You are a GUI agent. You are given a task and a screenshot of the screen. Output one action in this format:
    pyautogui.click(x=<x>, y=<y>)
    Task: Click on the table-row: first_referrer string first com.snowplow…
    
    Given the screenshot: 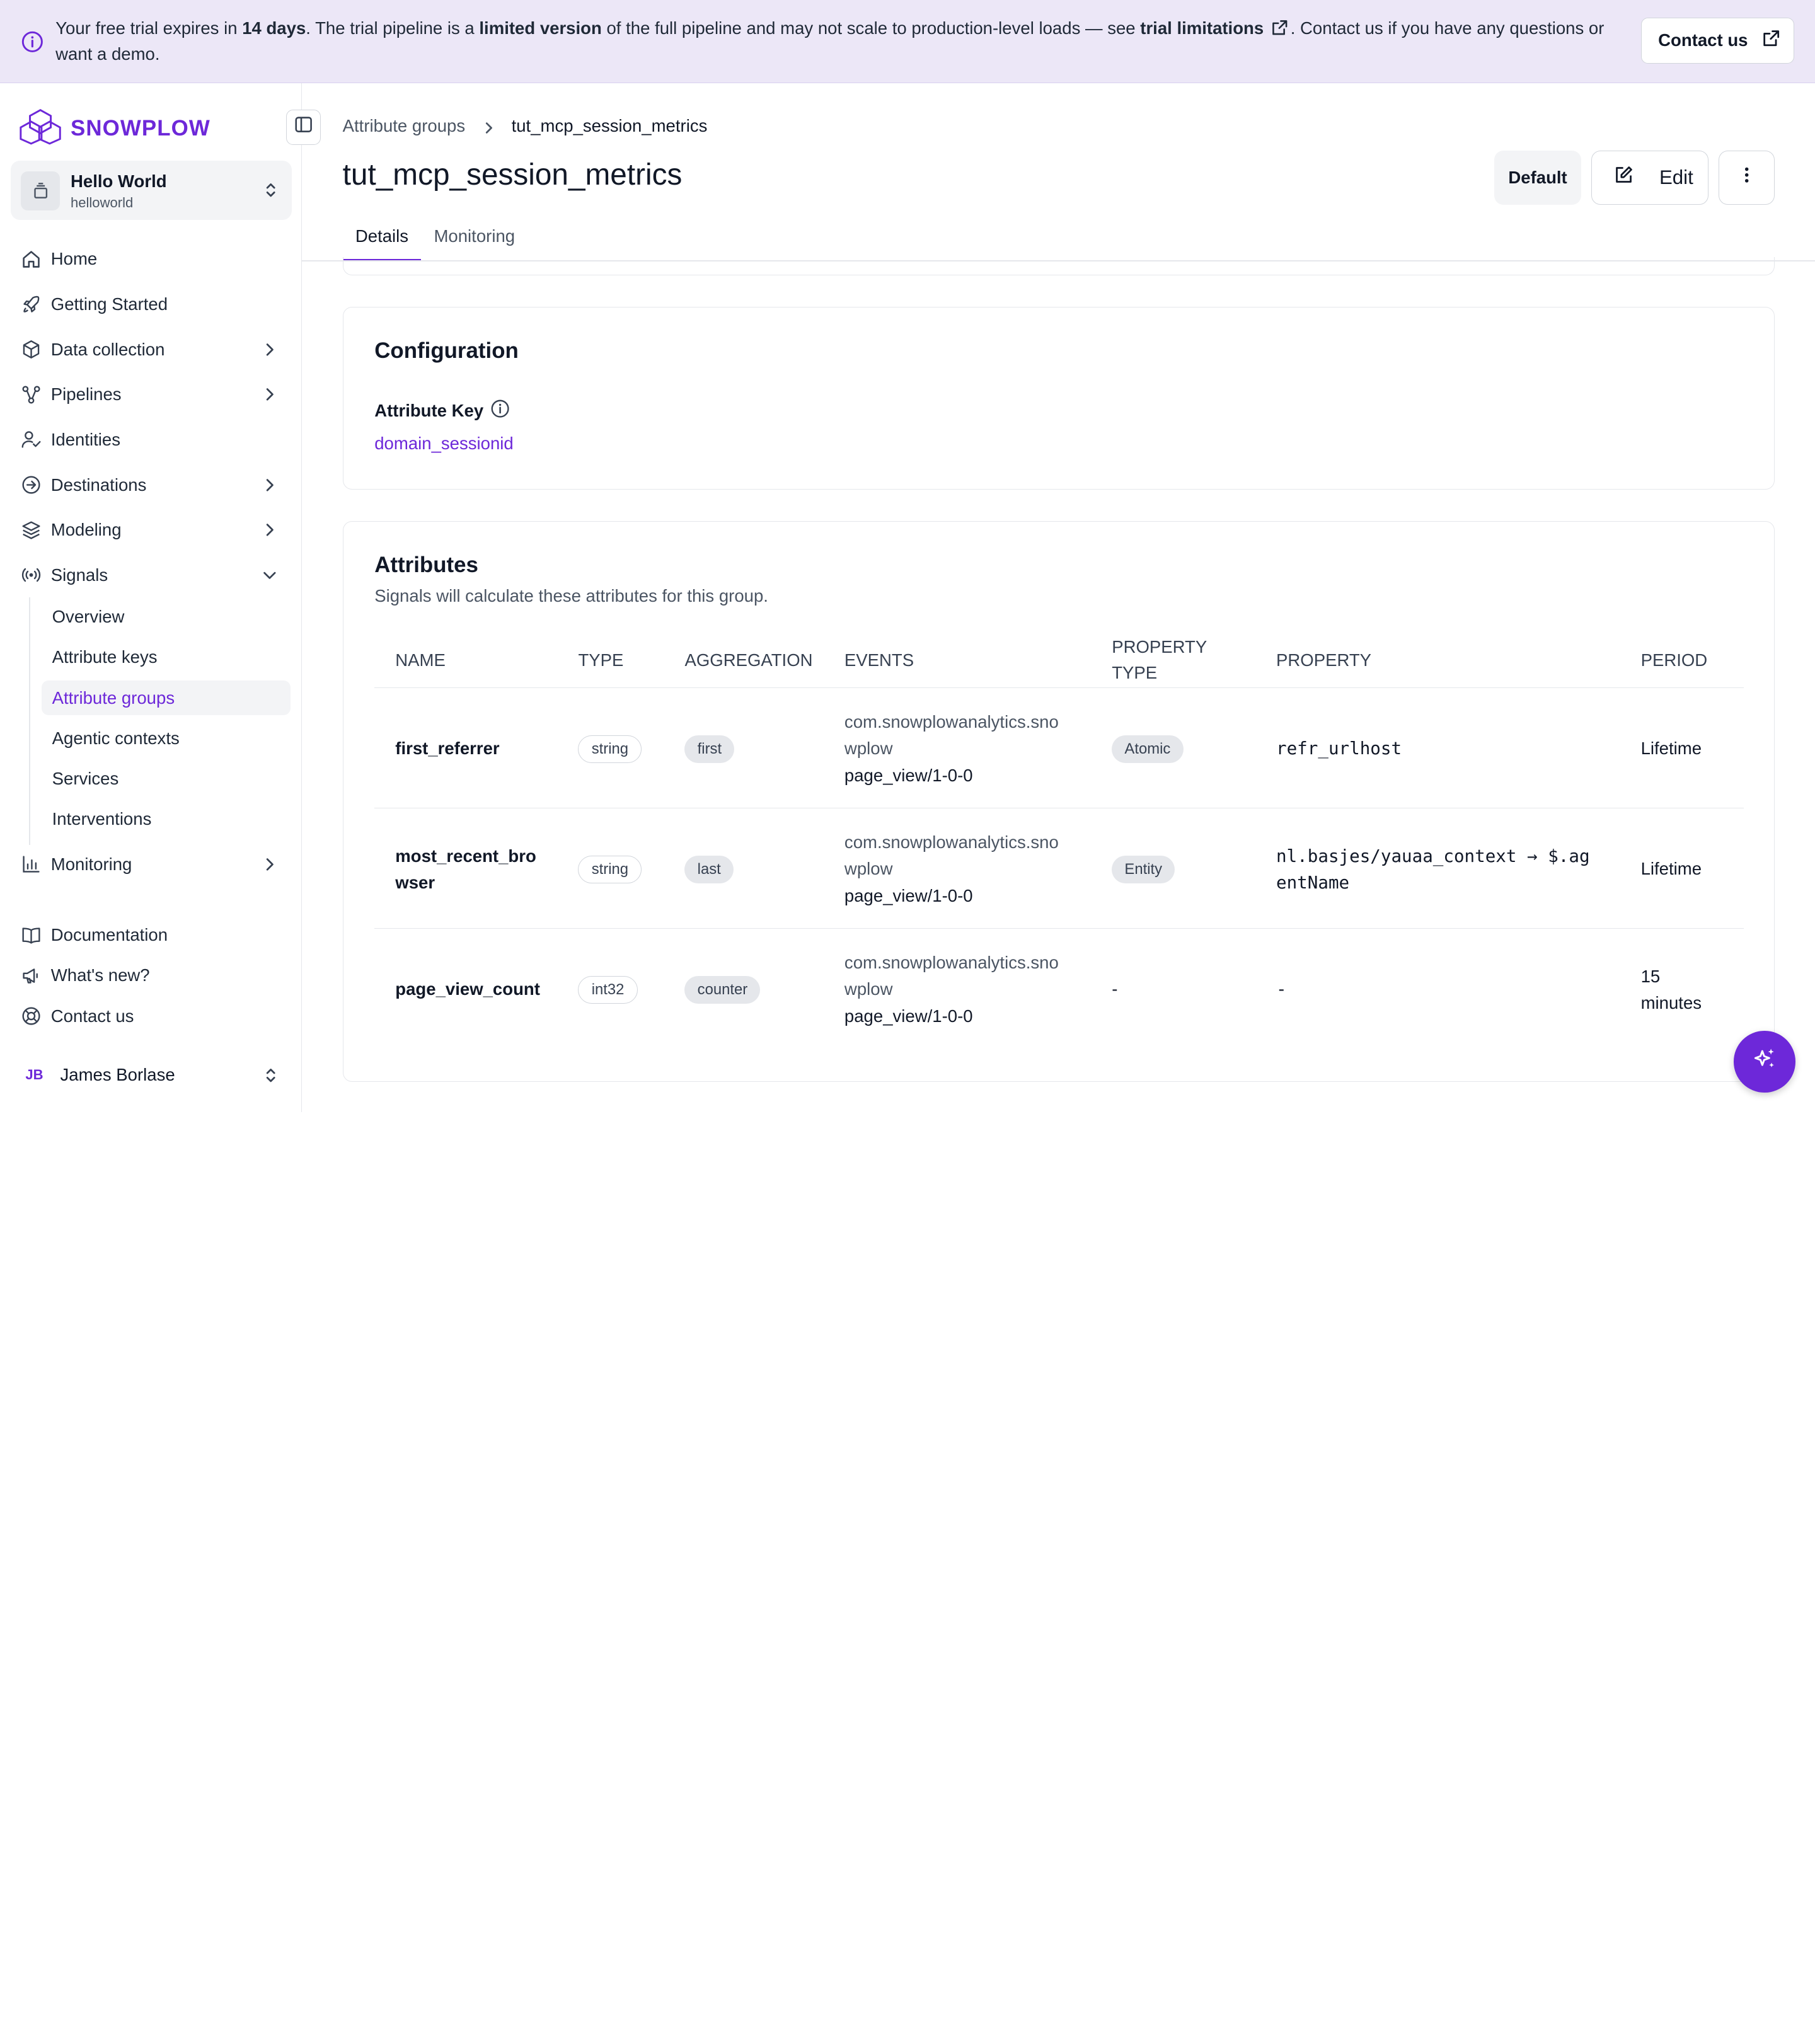 What is the action you would take?
    pyautogui.click(x=1059, y=748)
    